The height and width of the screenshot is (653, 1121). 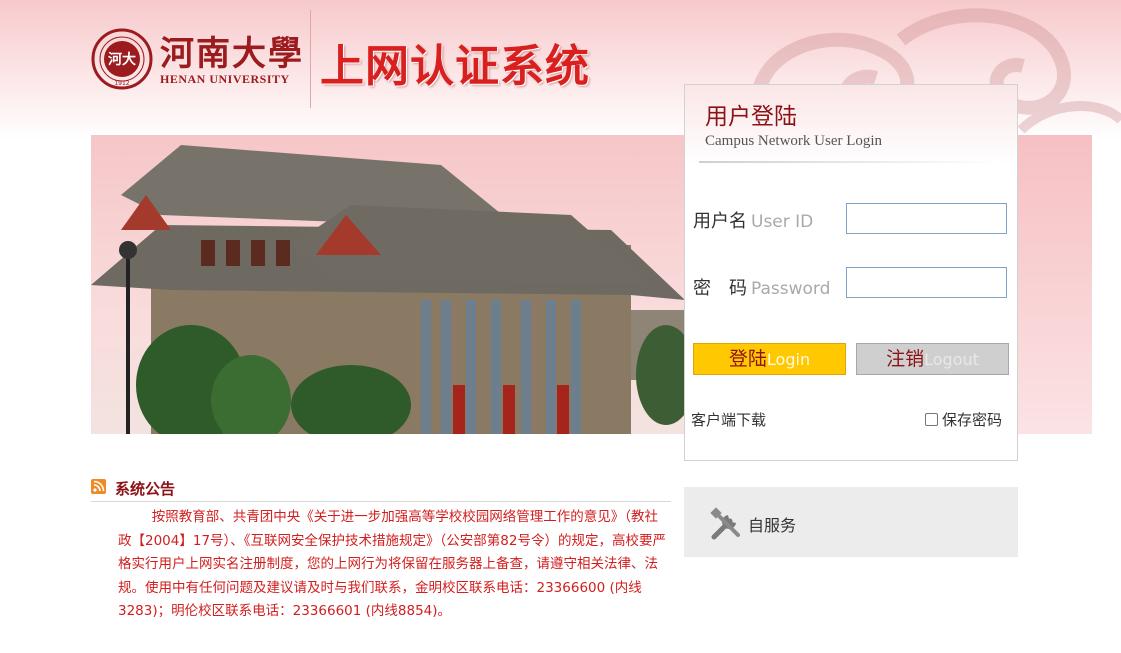 What do you see at coordinates (772, 525) in the screenshot?
I see `self-service-label: 自服务` at bounding box center [772, 525].